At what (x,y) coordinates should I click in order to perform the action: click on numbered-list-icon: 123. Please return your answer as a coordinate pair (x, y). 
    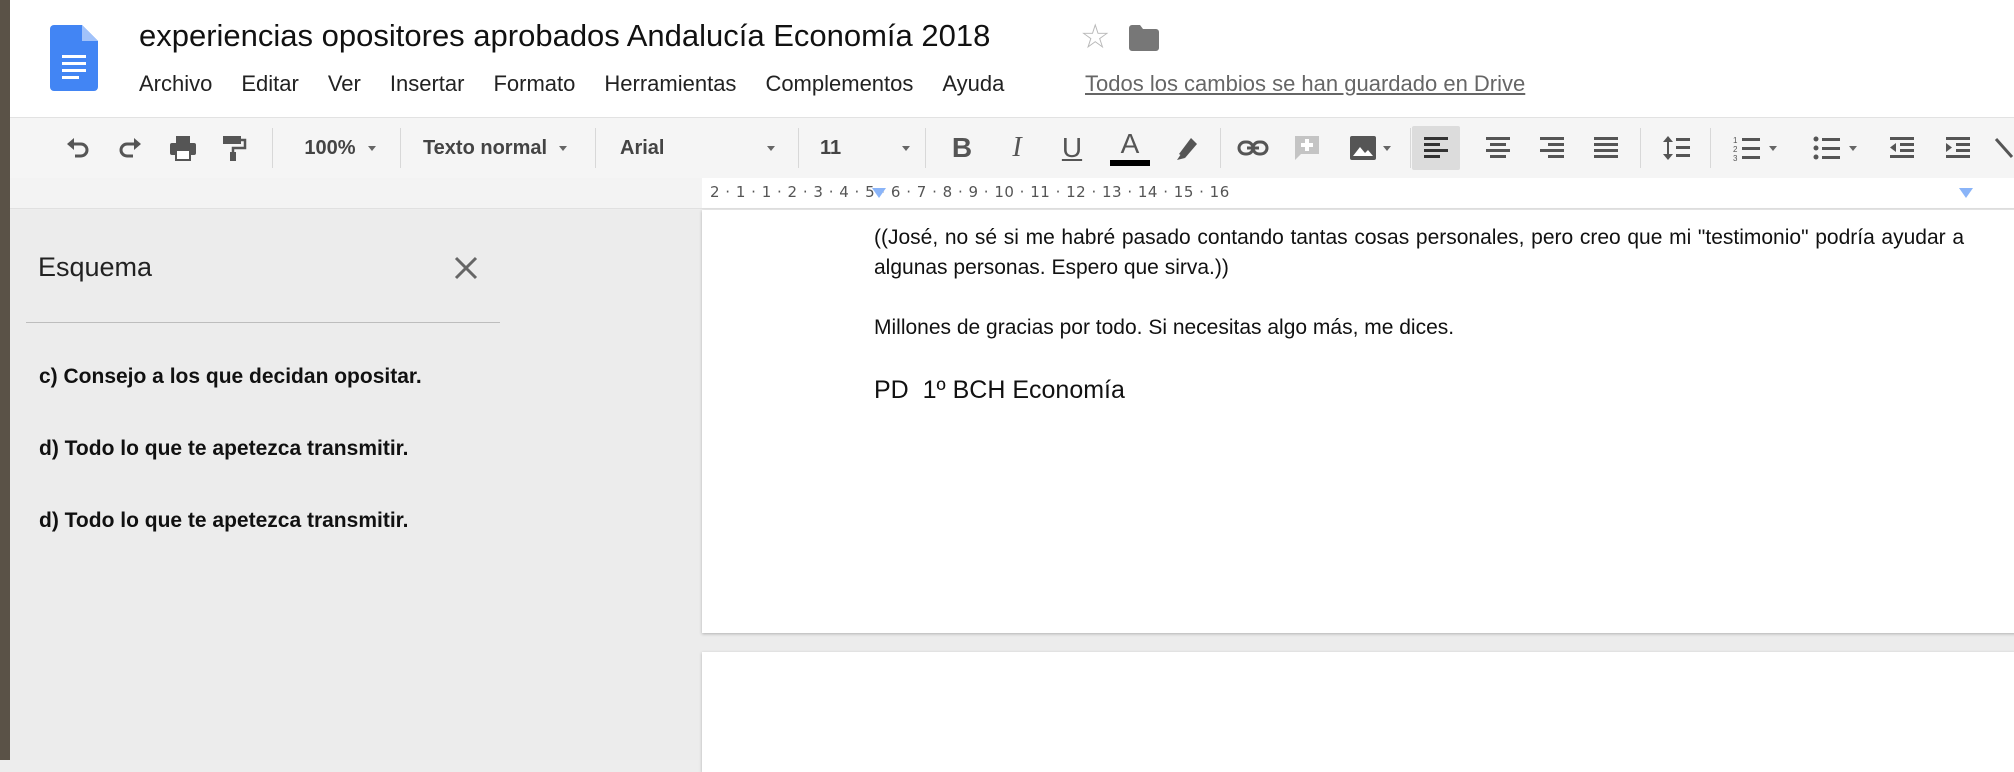
    Looking at the image, I should click on (1746, 149).